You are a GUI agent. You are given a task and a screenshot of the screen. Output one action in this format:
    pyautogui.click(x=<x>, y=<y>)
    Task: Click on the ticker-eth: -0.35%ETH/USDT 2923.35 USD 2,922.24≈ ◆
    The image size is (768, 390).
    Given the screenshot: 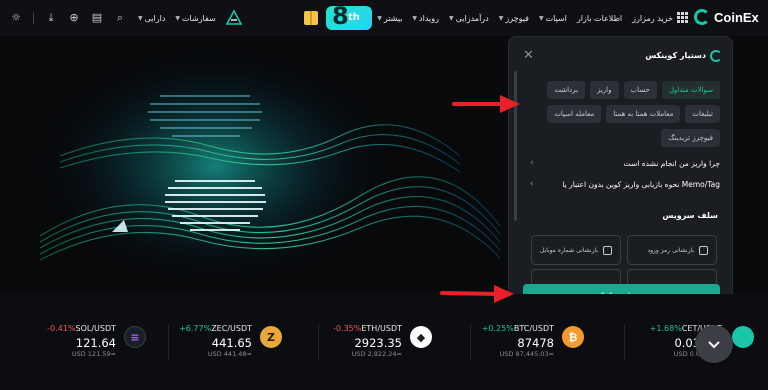 What is the action you would take?
    pyautogui.click(x=366, y=350)
    